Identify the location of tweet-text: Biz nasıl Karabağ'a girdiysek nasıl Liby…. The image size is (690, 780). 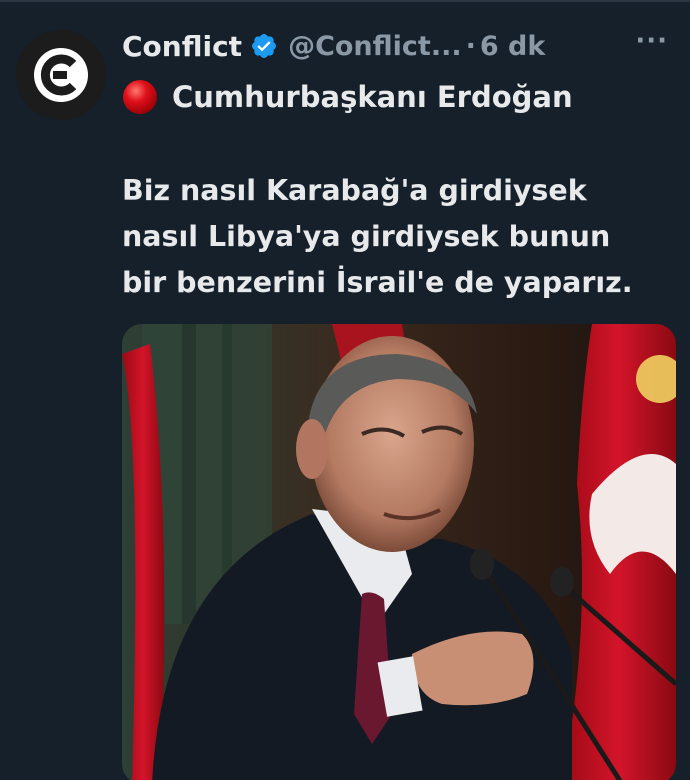
(402, 237).